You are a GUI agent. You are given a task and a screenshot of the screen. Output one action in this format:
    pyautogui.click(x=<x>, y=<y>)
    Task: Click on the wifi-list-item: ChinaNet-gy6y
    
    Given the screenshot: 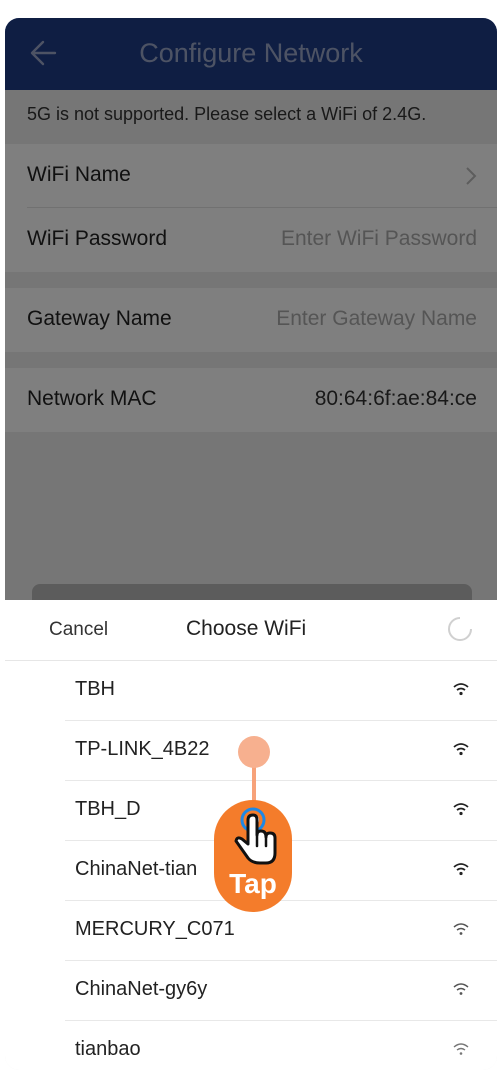 What is the action you would take?
    pyautogui.click(x=281, y=990)
    